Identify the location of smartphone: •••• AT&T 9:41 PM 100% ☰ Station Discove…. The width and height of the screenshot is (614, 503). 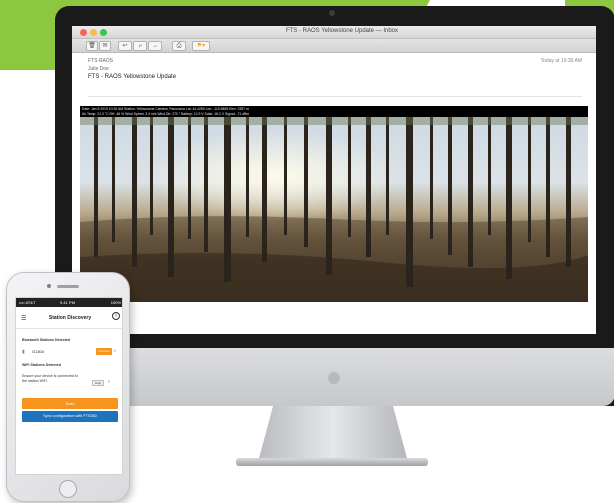
(68, 387).